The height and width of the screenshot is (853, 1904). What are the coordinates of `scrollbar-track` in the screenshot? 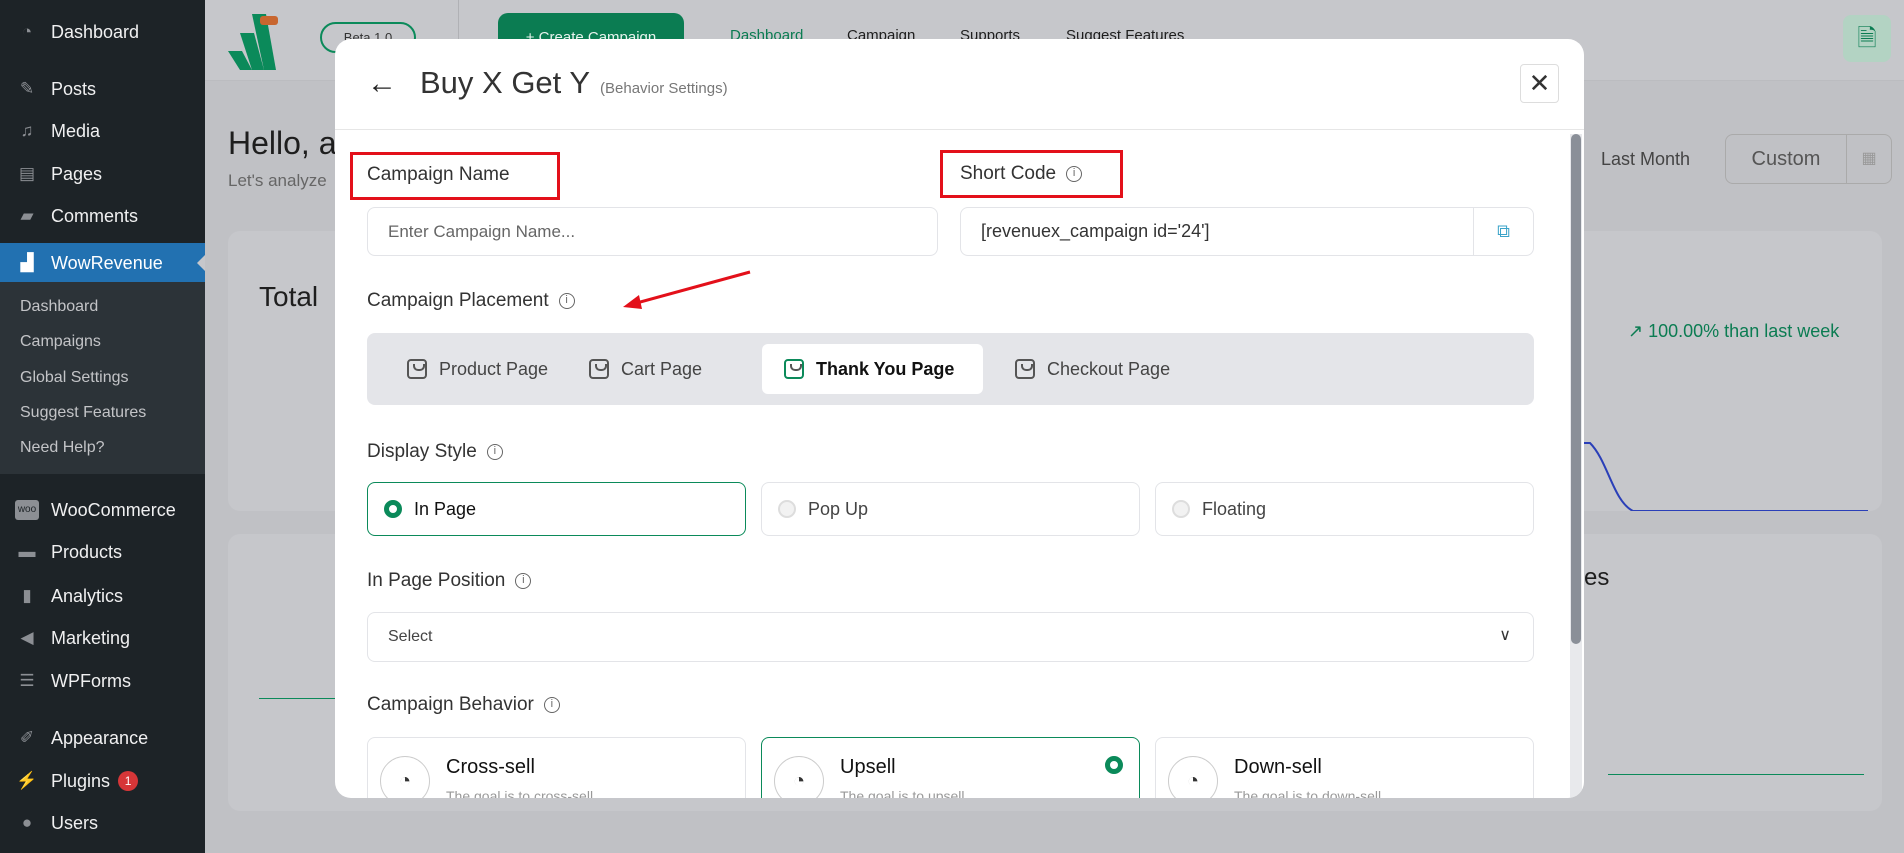 It's located at (1576, 466).